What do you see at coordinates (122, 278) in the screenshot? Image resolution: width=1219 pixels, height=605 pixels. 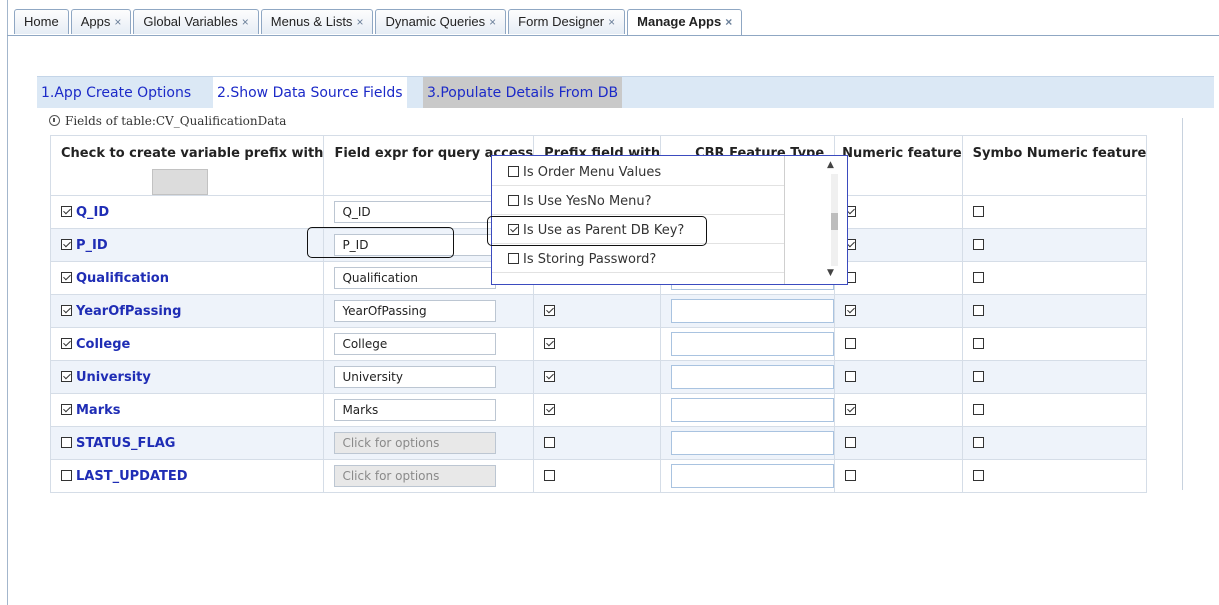 I see `field-name: Qualification` at bounding box center [122, 278].